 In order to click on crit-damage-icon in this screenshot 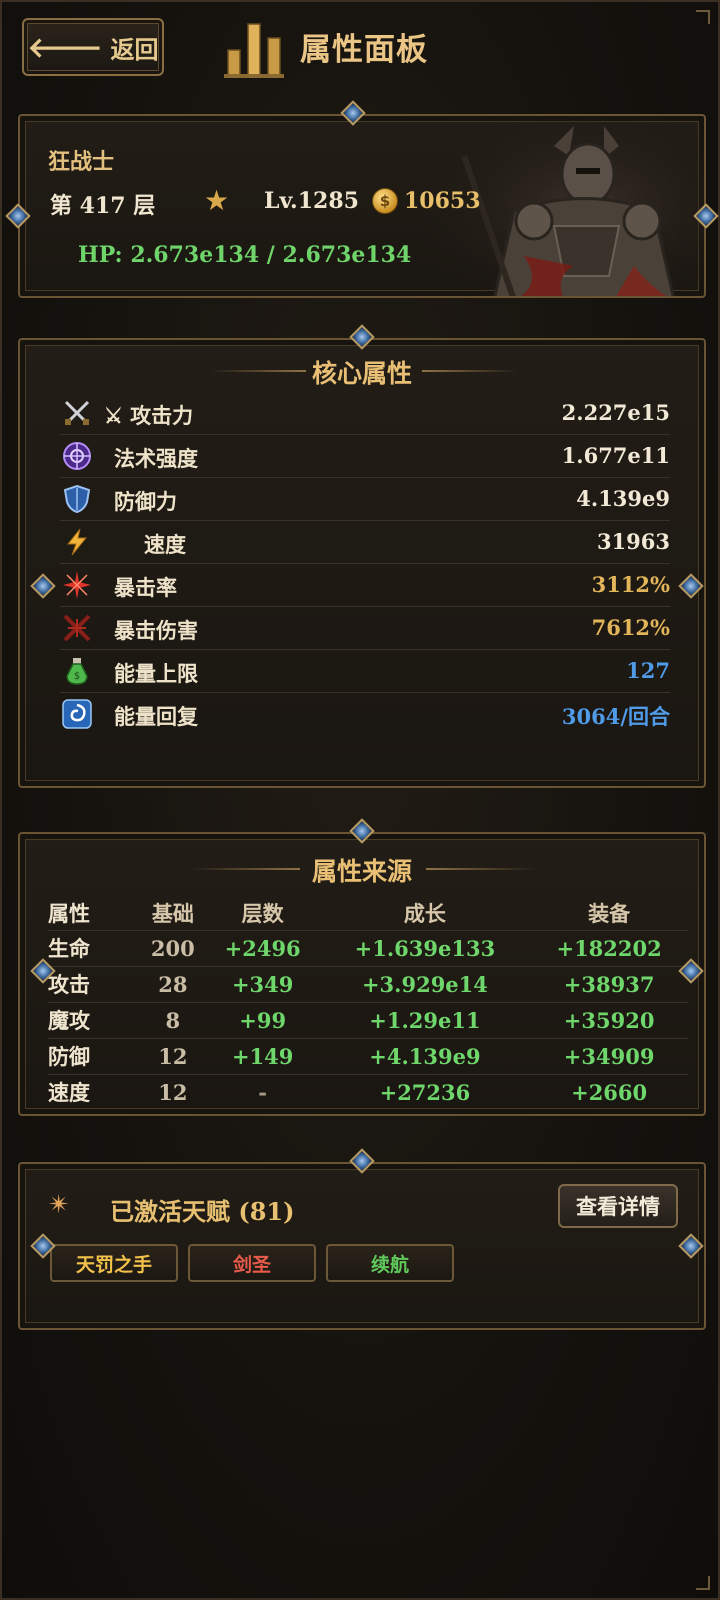, I will do `click(77, 628)`.